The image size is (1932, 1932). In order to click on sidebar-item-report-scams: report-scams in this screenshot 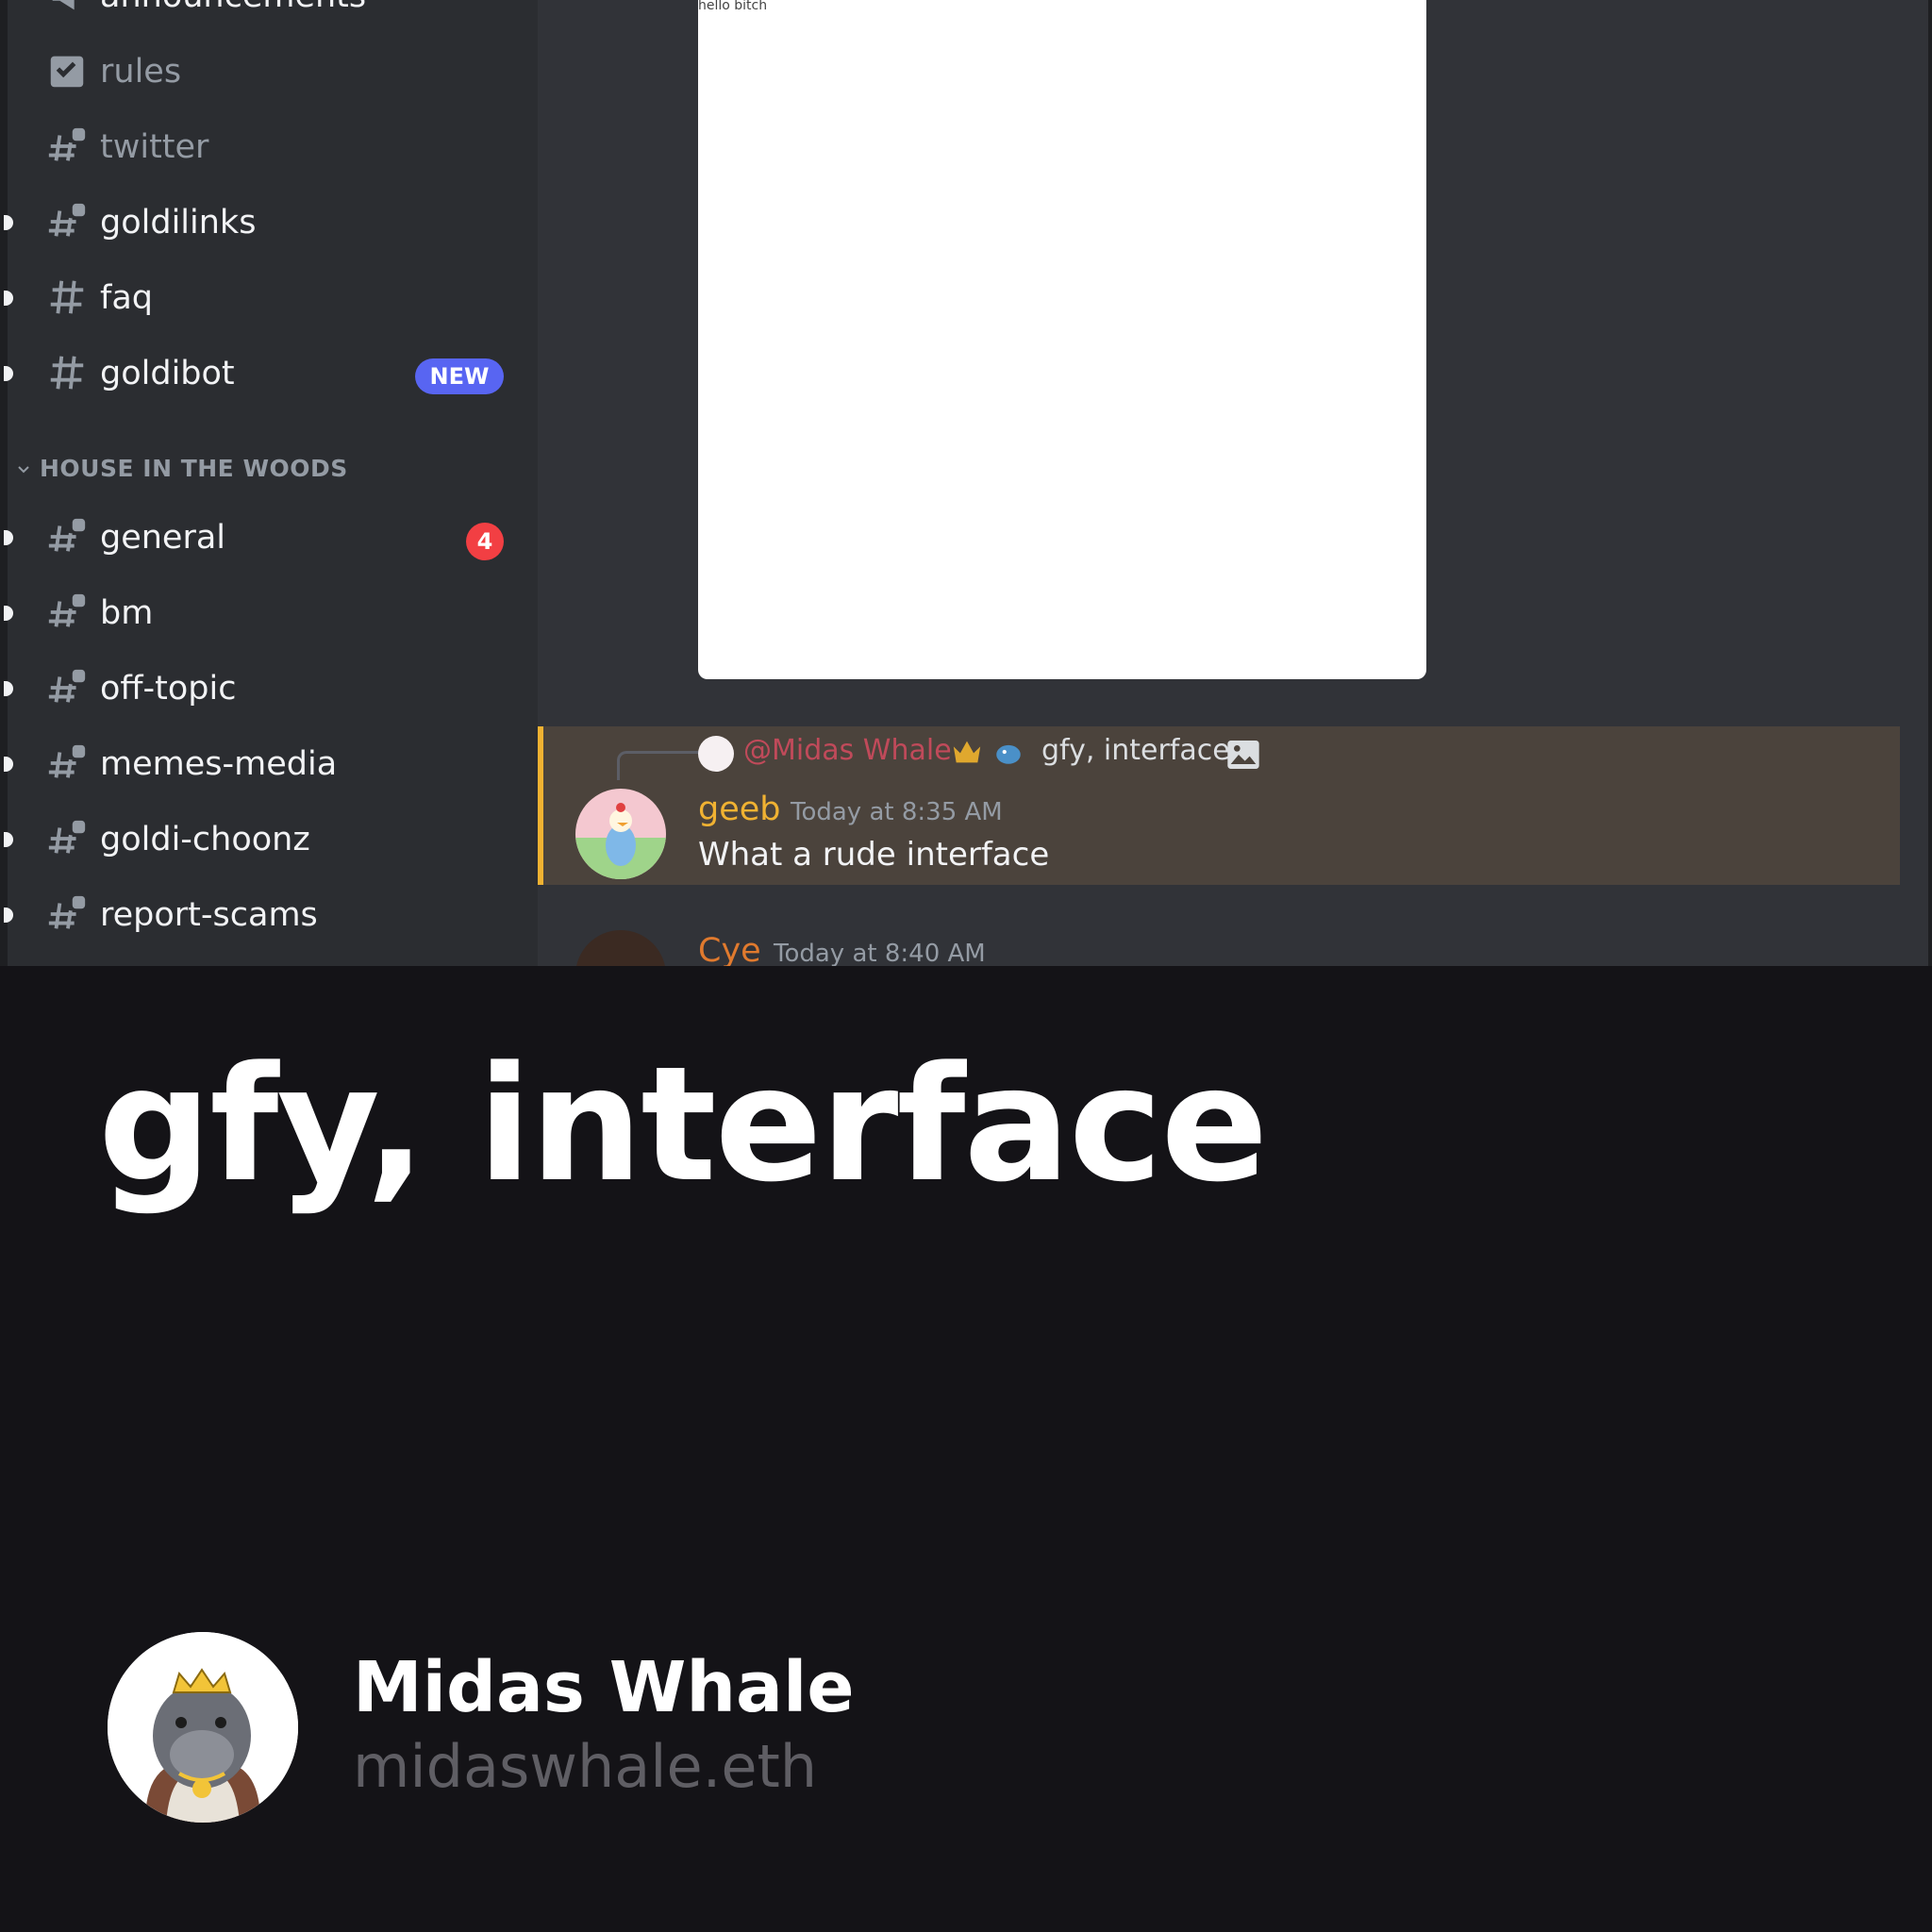, I will do `click(269, 915)`.